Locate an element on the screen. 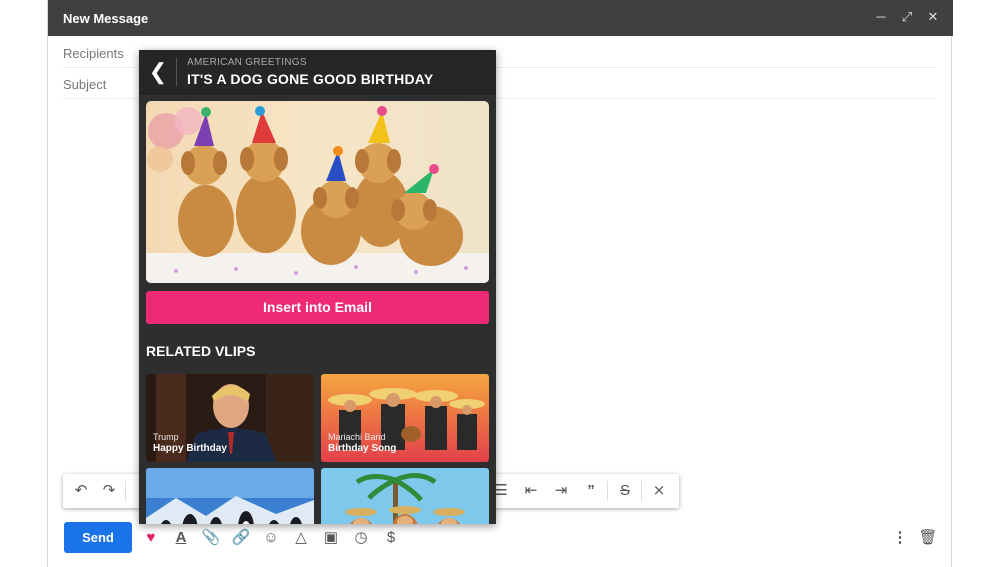 This screenshot has height=567, width=1000. monkeys-thumbnail is located at coordinates (405, 496).